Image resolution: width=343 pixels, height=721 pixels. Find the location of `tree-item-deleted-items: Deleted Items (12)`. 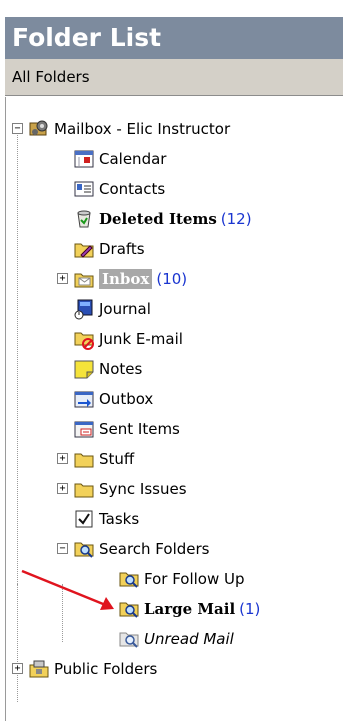

tree-item-deleted-items: Deleted Items (12) is located at coordinates (162, 219).